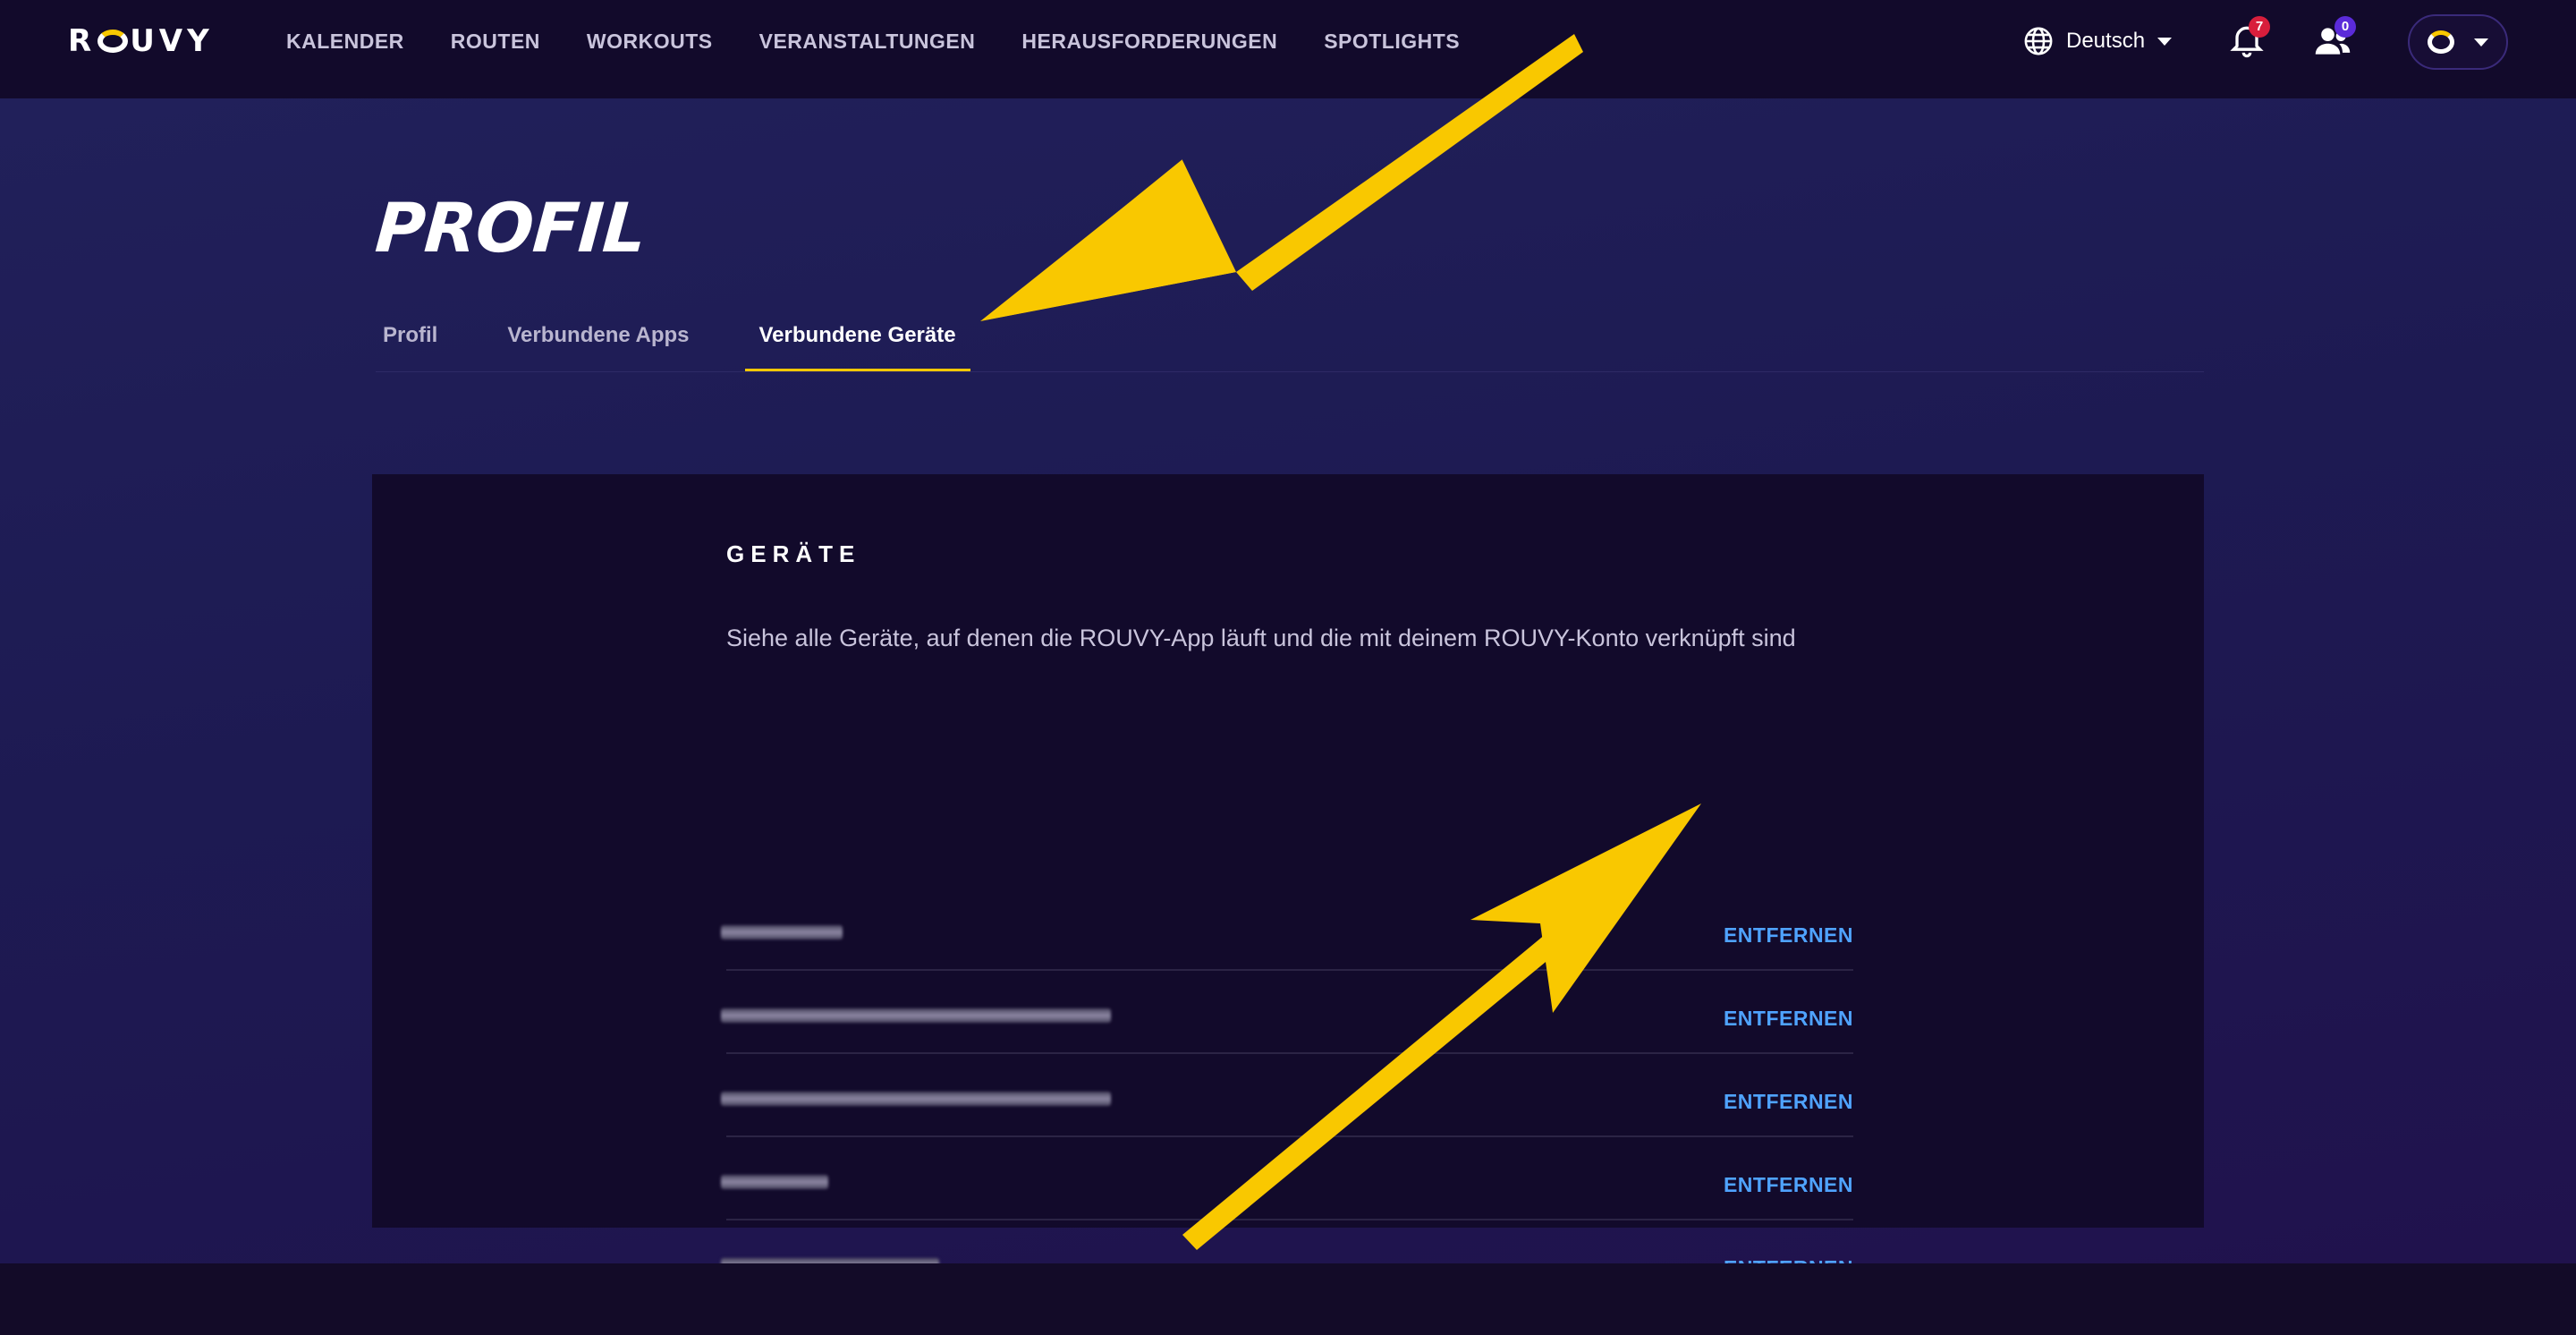 This screenshot has height=1335, width=2576. I want to click on notifications-badge: 7, so click(2259, 27).